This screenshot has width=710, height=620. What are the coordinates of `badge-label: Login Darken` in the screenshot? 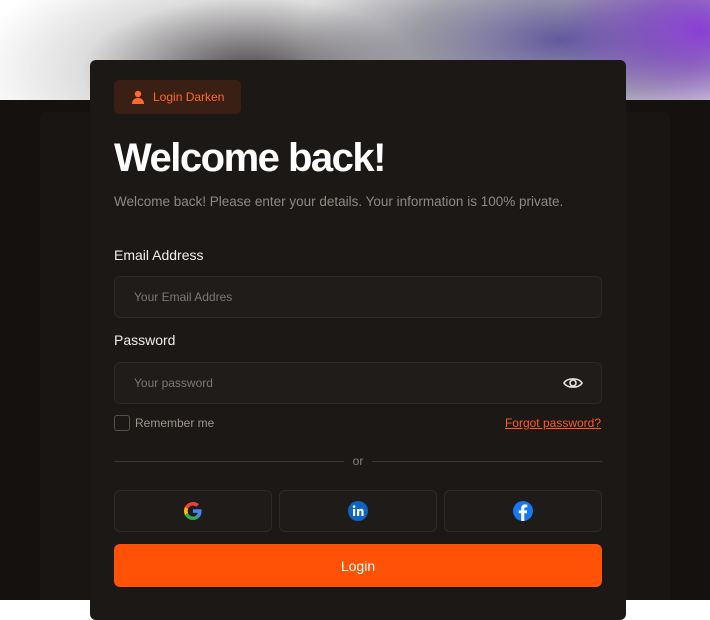 It's located at (189, 97).